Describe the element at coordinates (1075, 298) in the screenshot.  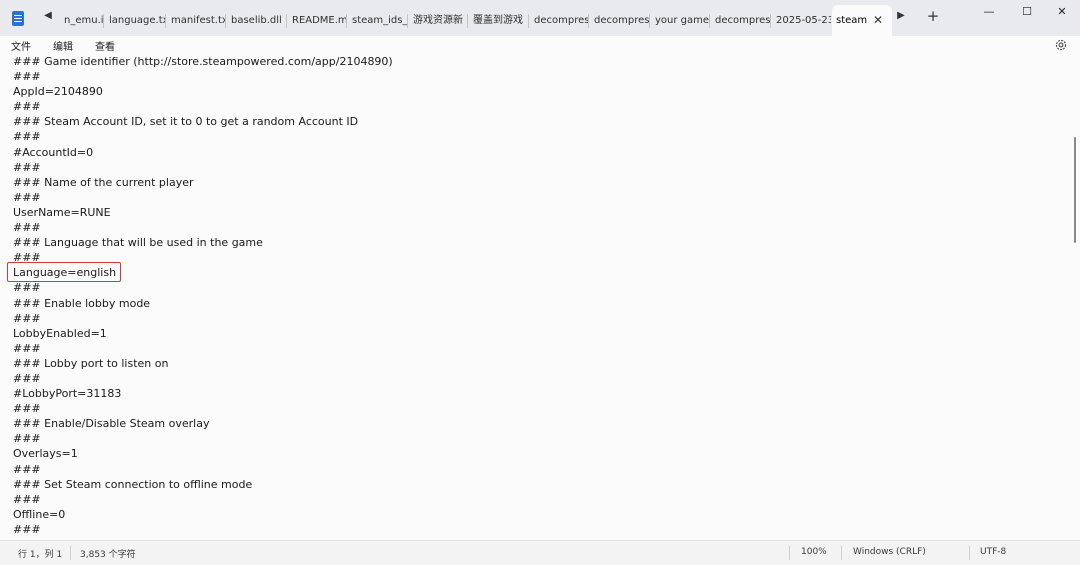
I see `vertical-scrollbar` at that location.